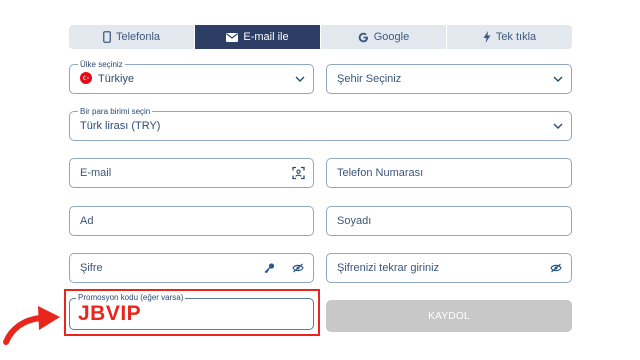  What do you see at coordinates (266, 37) in the screenshot?
I see `tab-email-label: E-mail ile` at bounding box center [266, 37].